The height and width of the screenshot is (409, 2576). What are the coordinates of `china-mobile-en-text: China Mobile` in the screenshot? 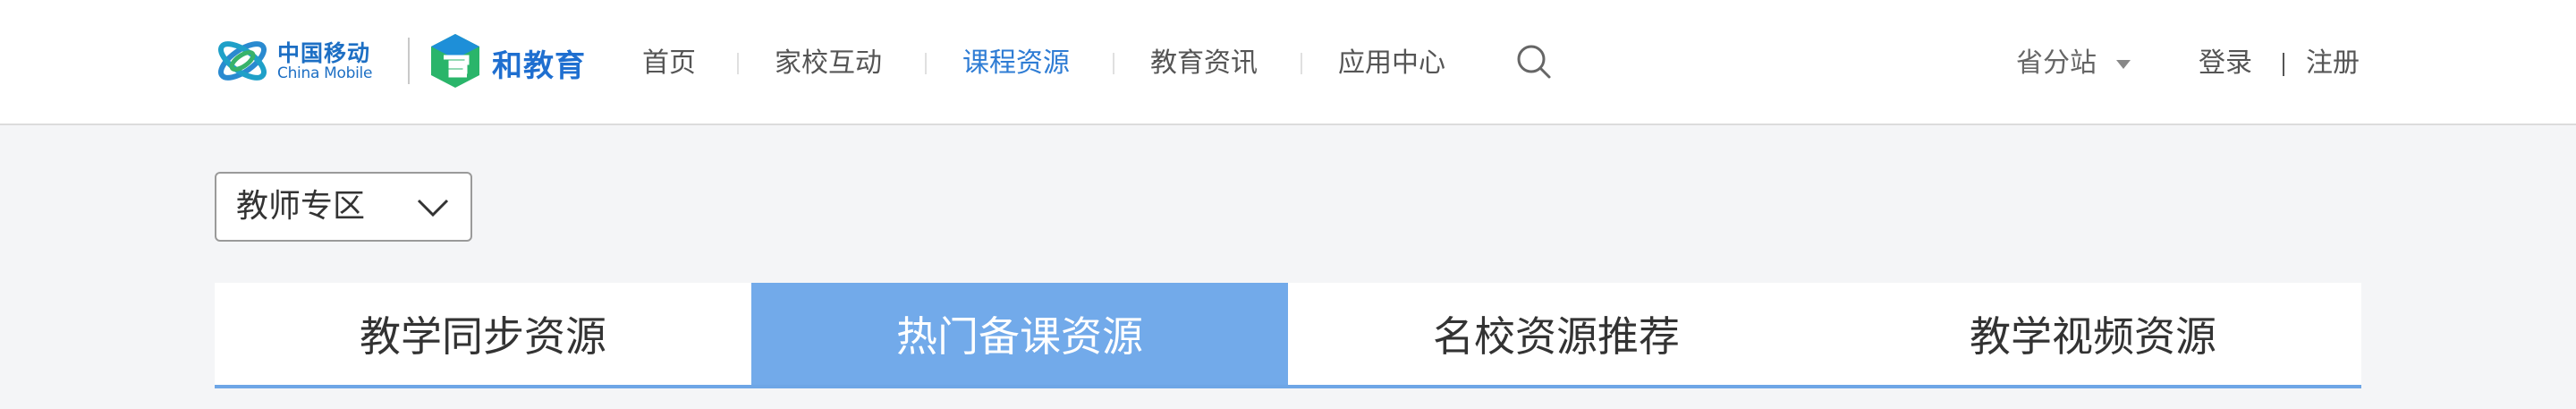 It's located at (325, 73).